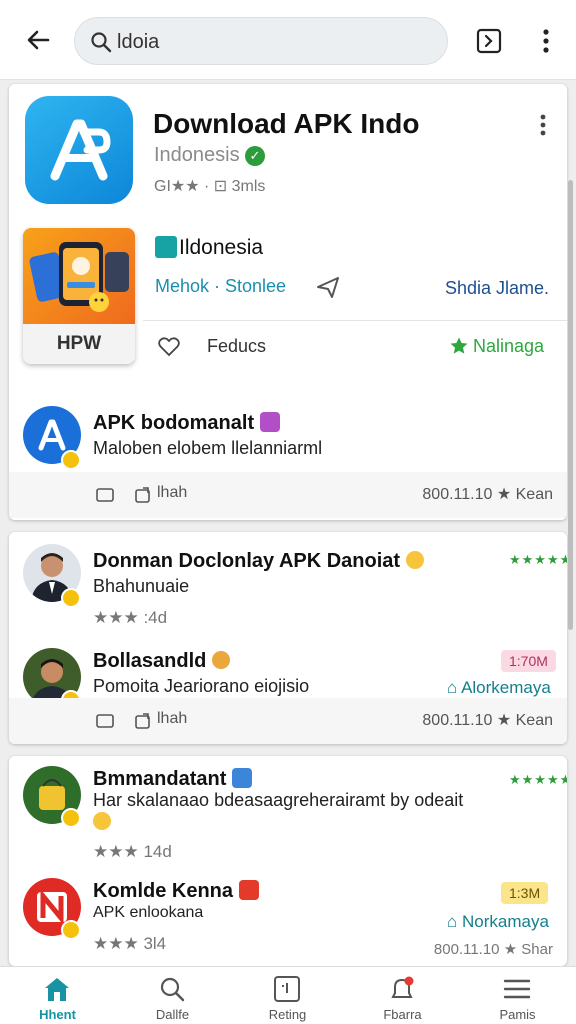 The image size is (576, 1024). What do you see at coordinates (287, 989) in the screenshot?
I see `box-icon` at bounding box center [287, 989].